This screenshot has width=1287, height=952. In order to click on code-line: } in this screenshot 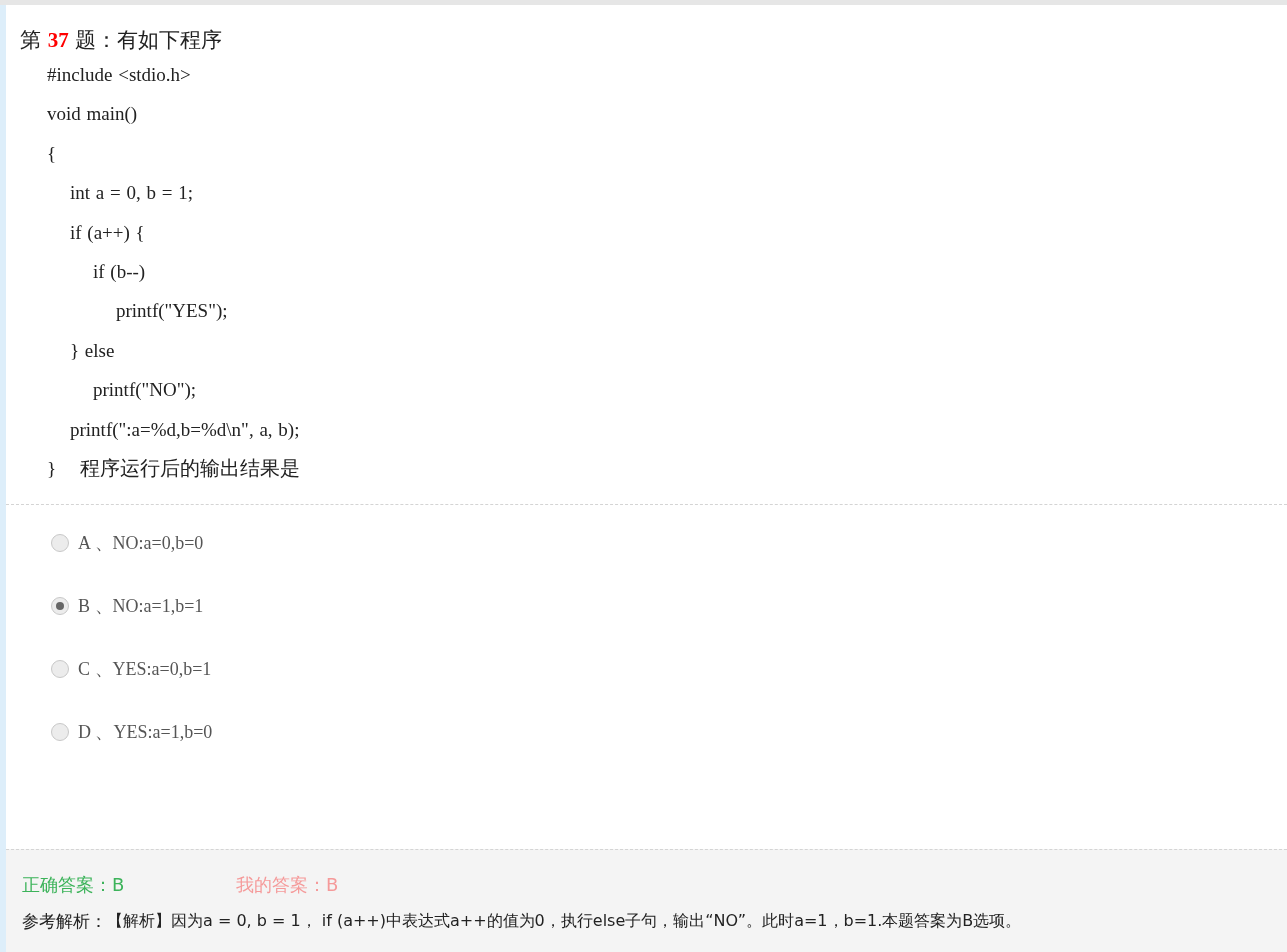, I will do `click(52, 468)`.